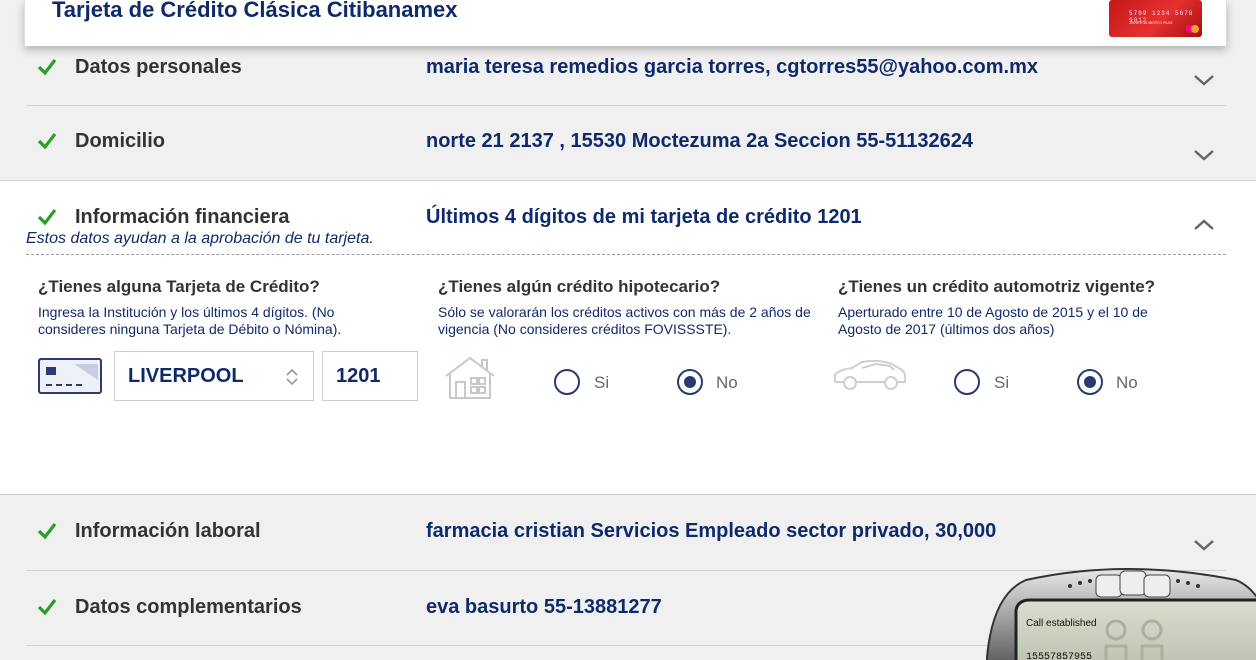 This screenshot has width=1256, height=660. Describe the element at coordinates (1151, 22) in the screenshot. I see `card-name-text: JAVIER ALBERTO RUIZ` at that location.